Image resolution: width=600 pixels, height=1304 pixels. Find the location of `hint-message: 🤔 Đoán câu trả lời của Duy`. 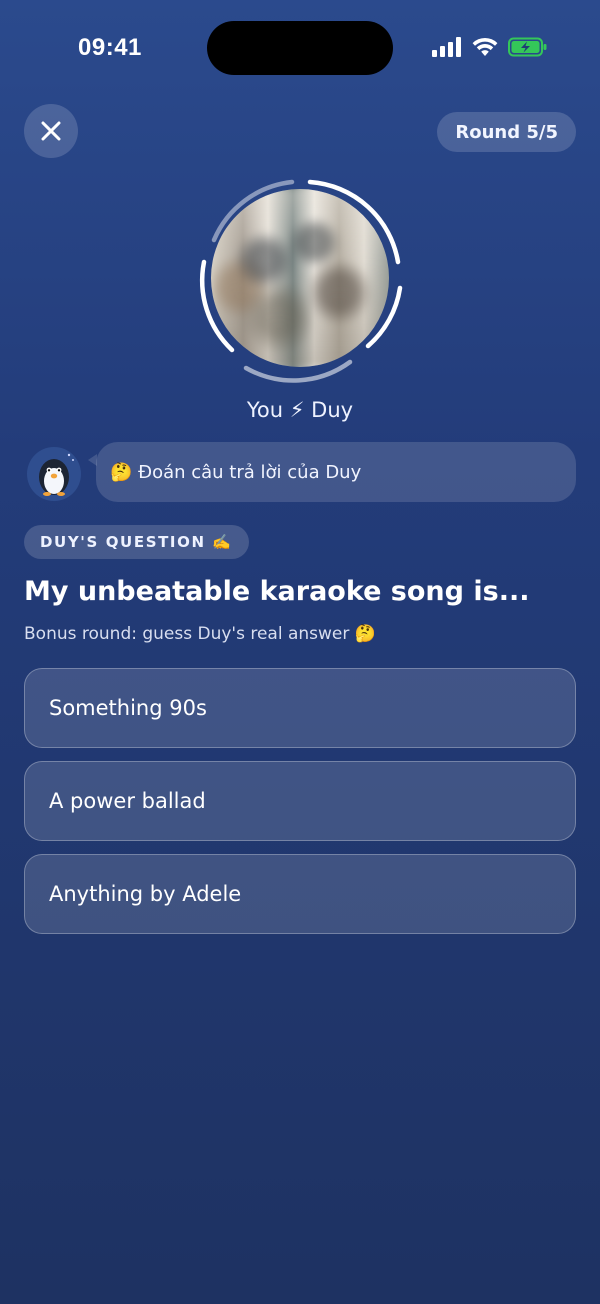

hint-message: 🤔 Đoán câu trả lời của Duy is located at coordinates (236, 472).